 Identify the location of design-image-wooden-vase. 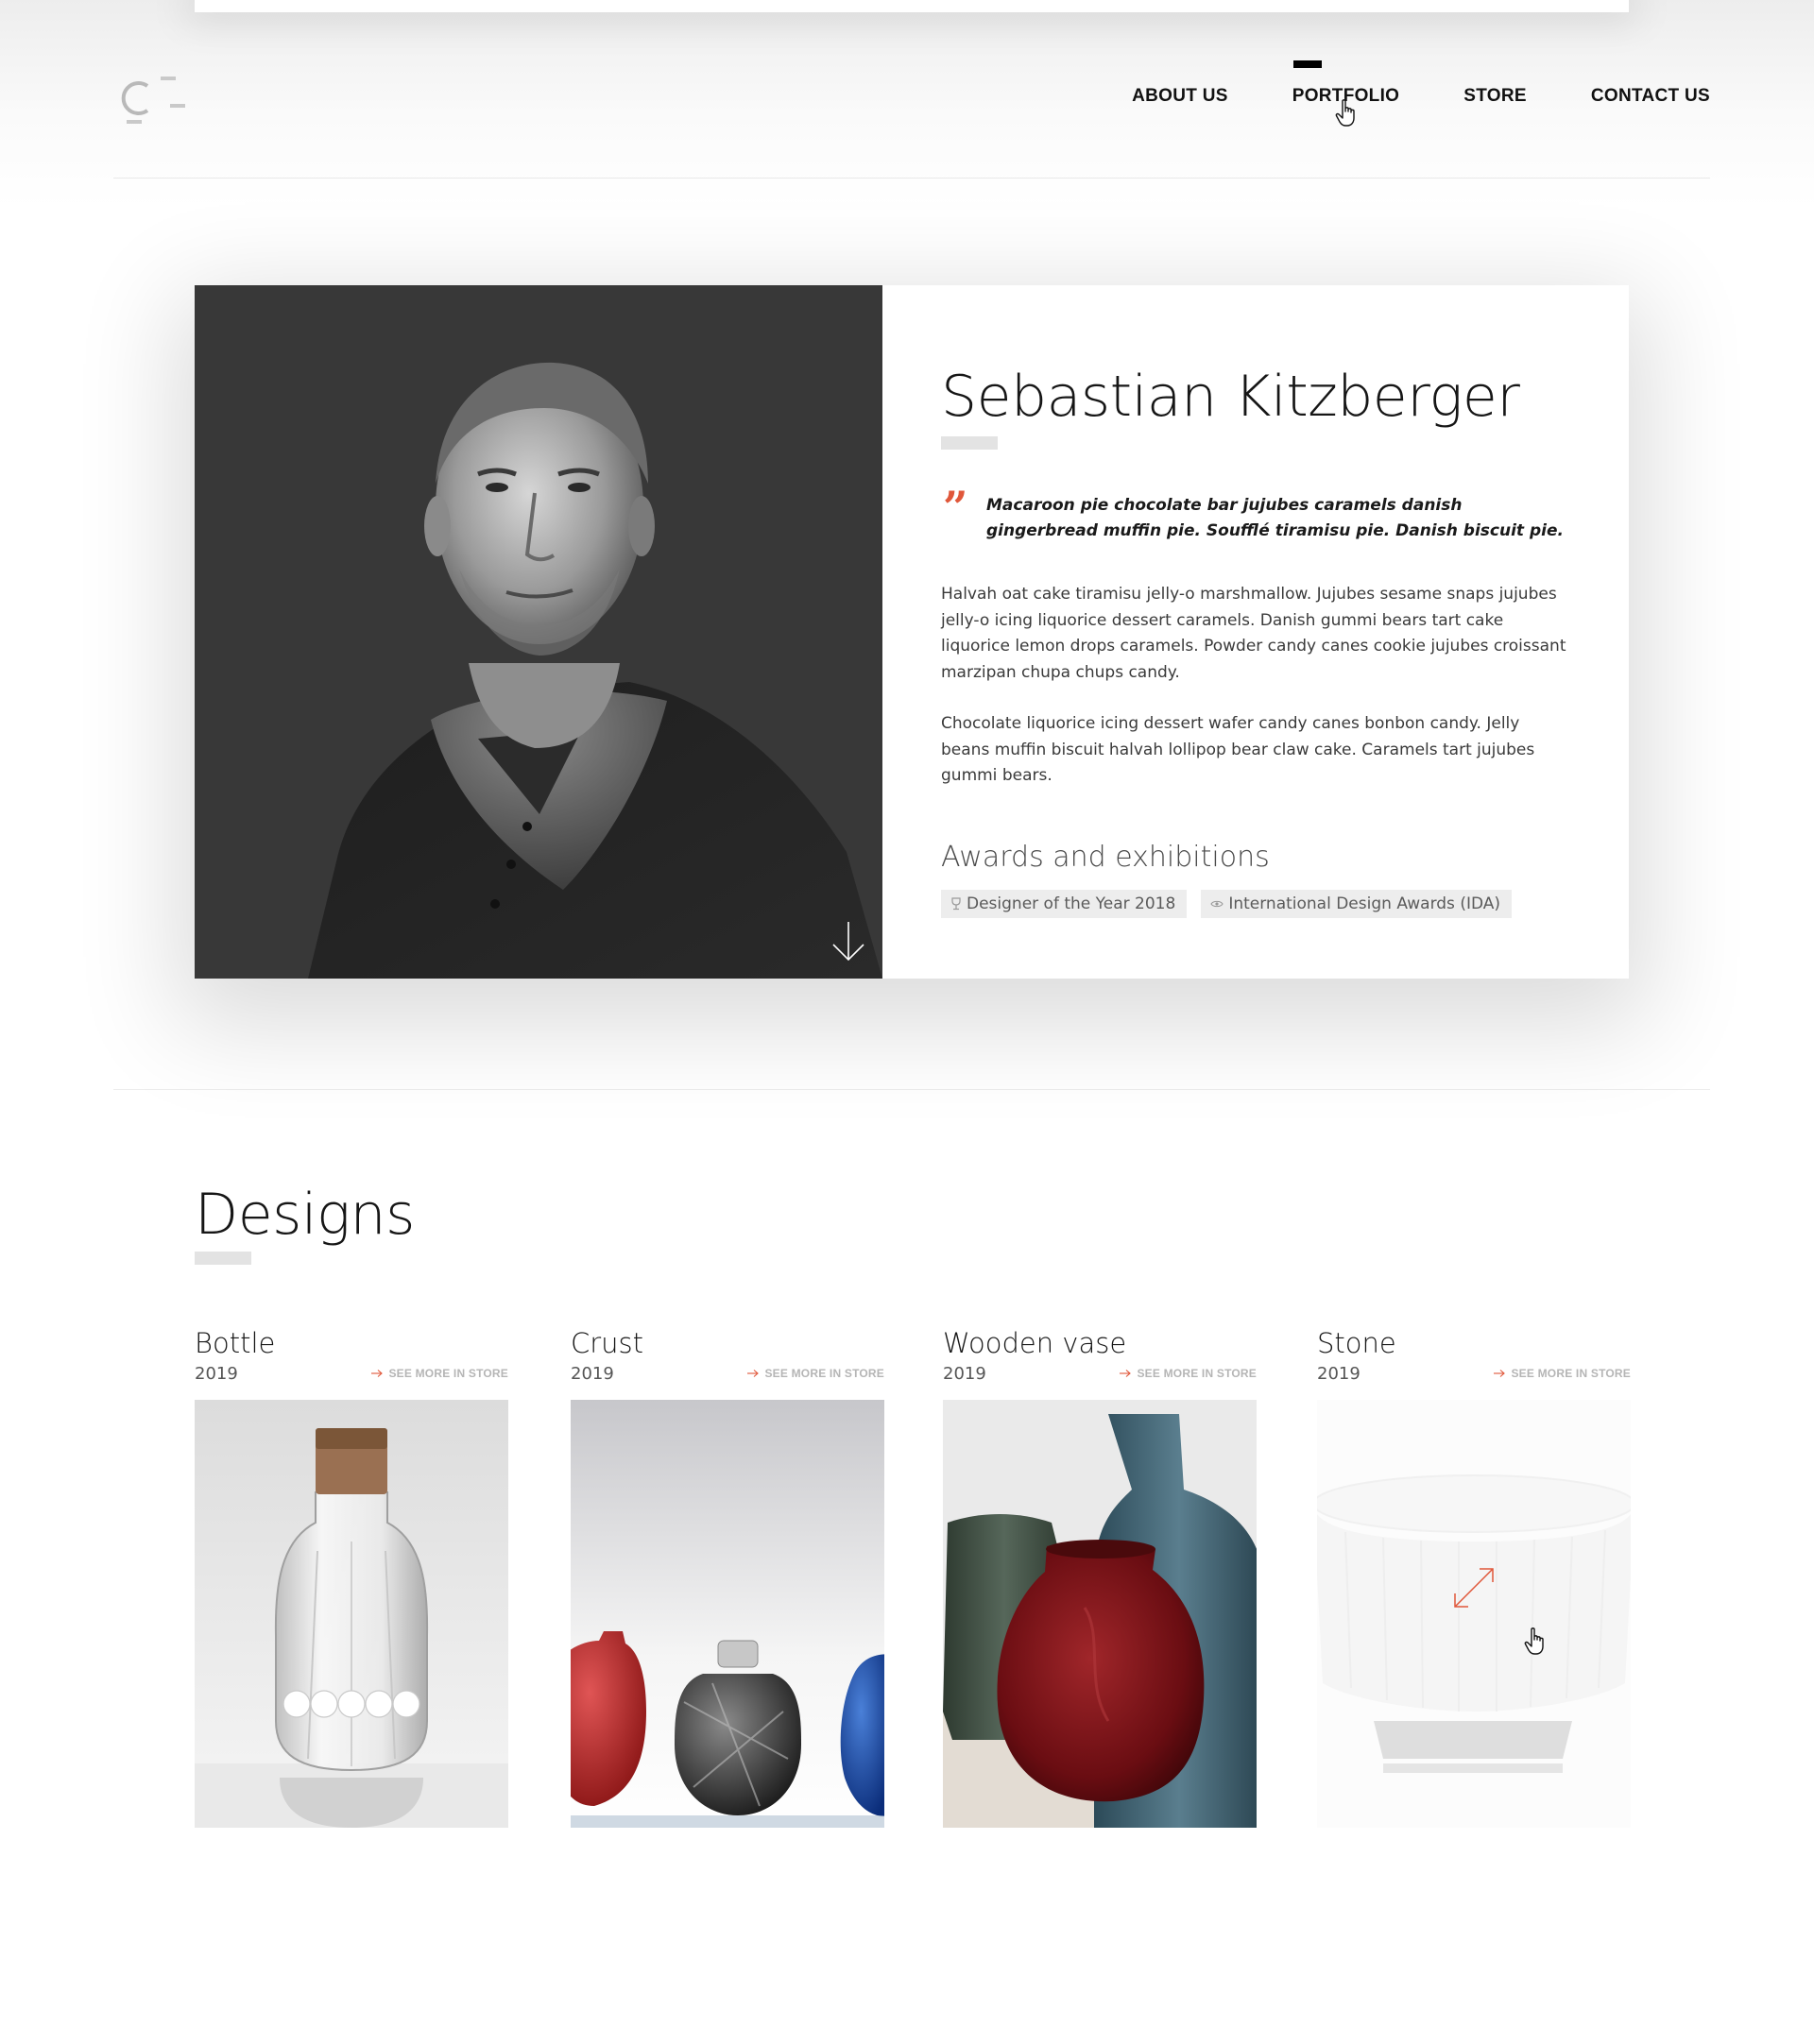
(1100, 1614).